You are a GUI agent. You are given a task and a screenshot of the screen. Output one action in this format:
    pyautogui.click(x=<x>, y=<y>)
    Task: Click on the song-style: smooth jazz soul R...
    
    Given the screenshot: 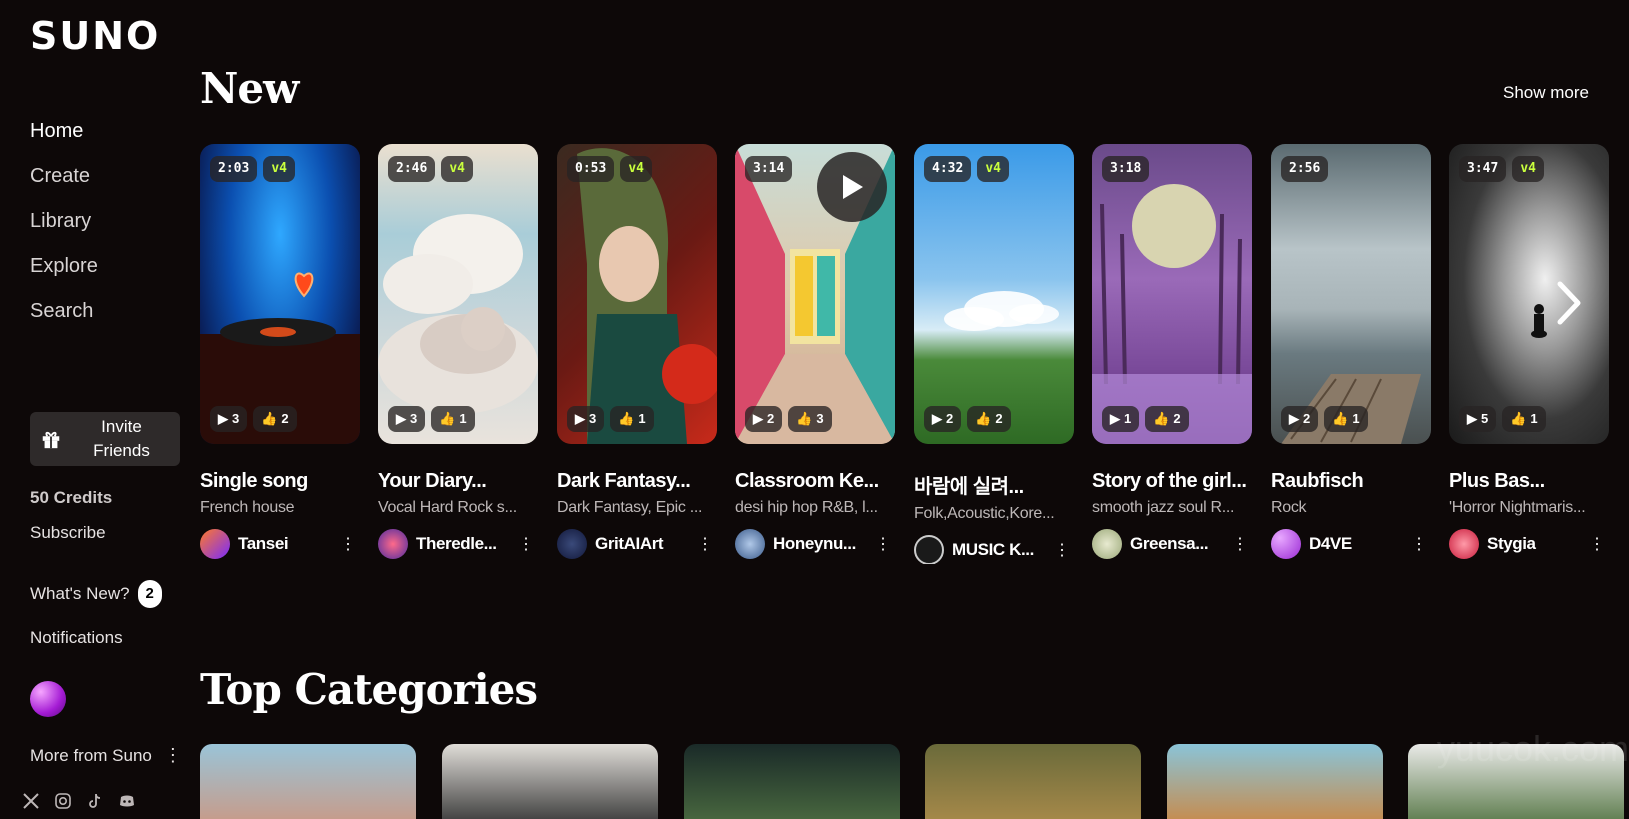 What is the action you would take?
    pyautogui.click(x=1163, y=507)
    